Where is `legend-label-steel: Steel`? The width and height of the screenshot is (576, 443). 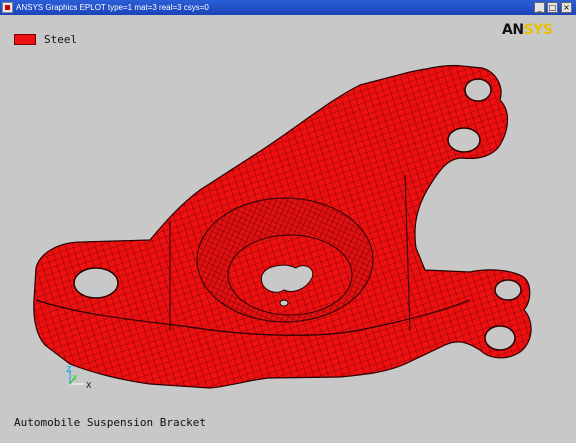 legend-label-steel: Steel is located at coordinates (61, 39).